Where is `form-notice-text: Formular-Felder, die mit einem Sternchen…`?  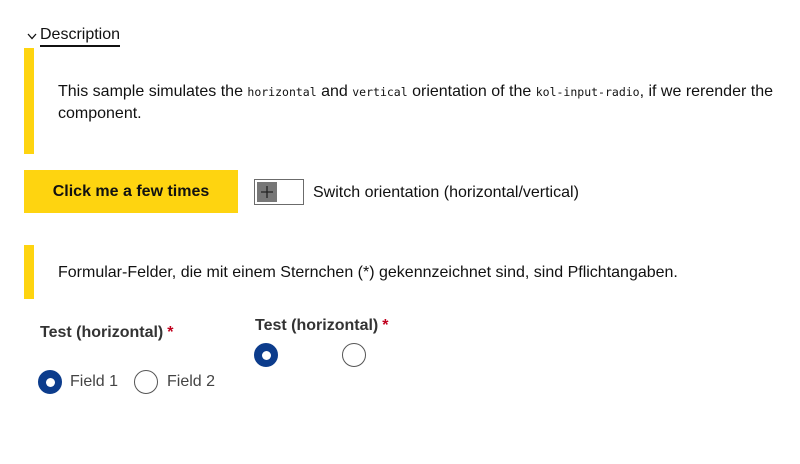 form-notice-text: Formular-Felder, die mit einem Sternchen… is located at coordinates (368, 272).